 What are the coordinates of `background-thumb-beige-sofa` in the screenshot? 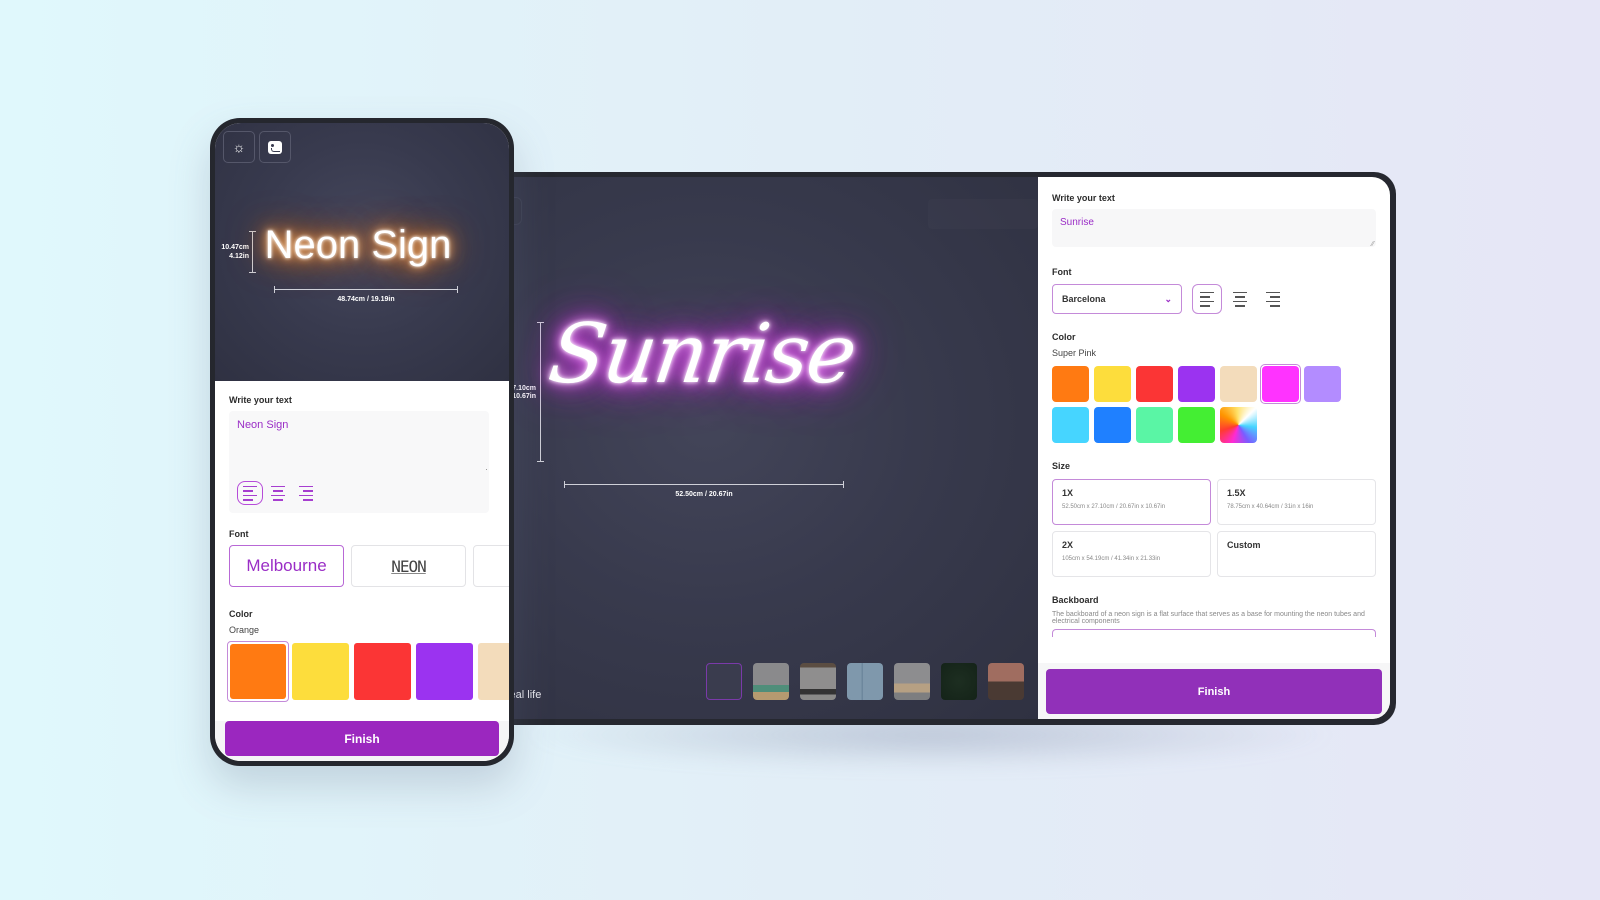 It's located at (912, 681).